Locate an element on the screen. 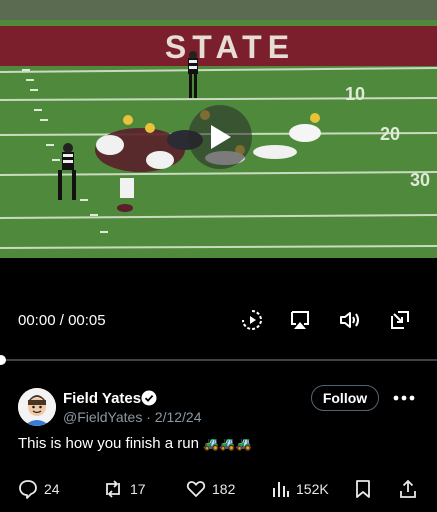 This screenshot has width=437, height=512. tweet-emoji: 🚜🚜🚜 is located at coordinates (227, 443).